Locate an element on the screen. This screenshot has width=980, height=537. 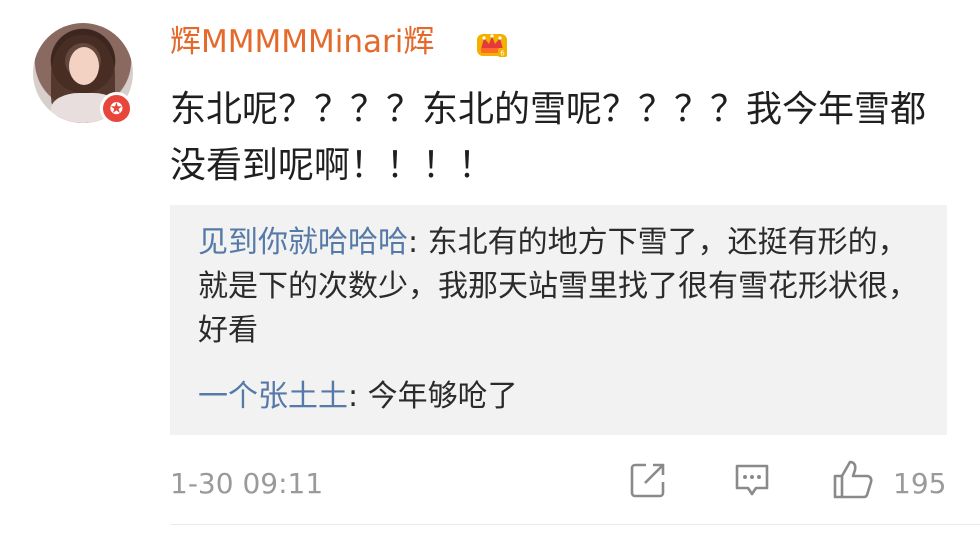
avatar-face is located at coordinates (84, 66).